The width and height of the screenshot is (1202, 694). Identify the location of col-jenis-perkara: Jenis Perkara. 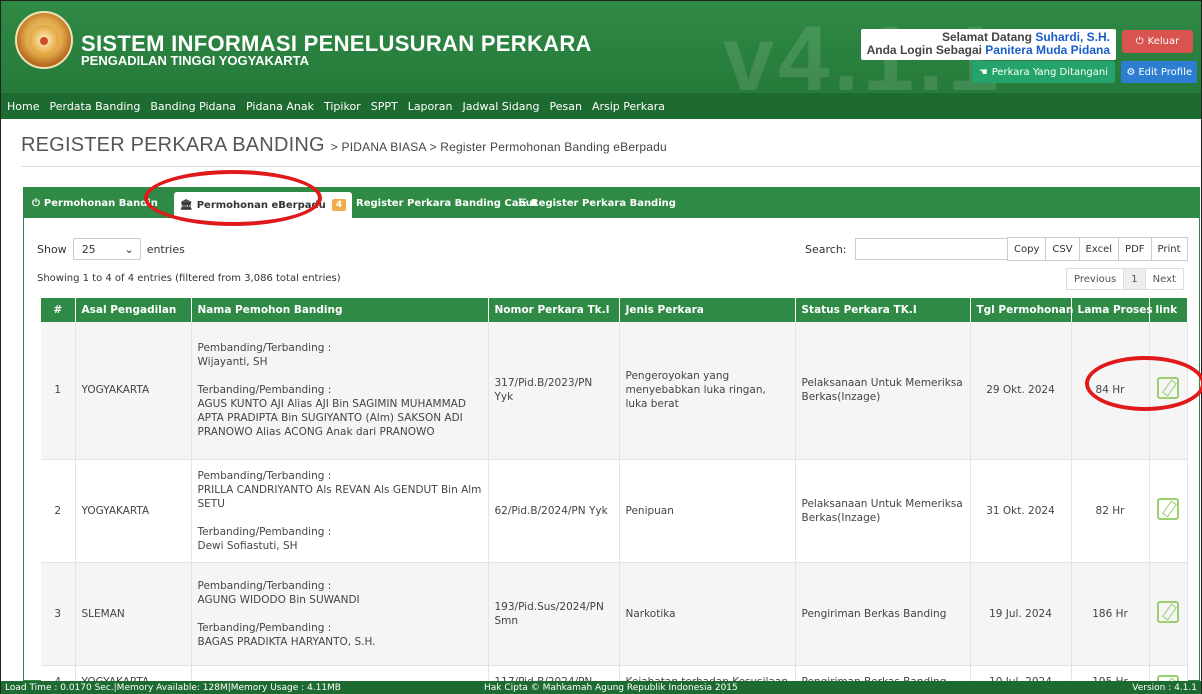
(707, 310).